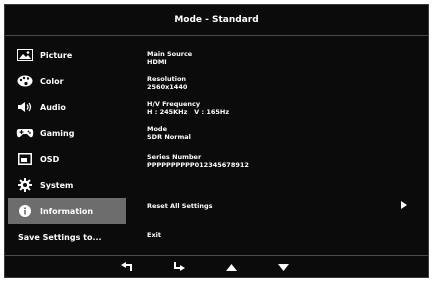  What do you see at coordinates (216, 35) in the screenshot?
I see `header-divider` at bounding box center [216, 35].